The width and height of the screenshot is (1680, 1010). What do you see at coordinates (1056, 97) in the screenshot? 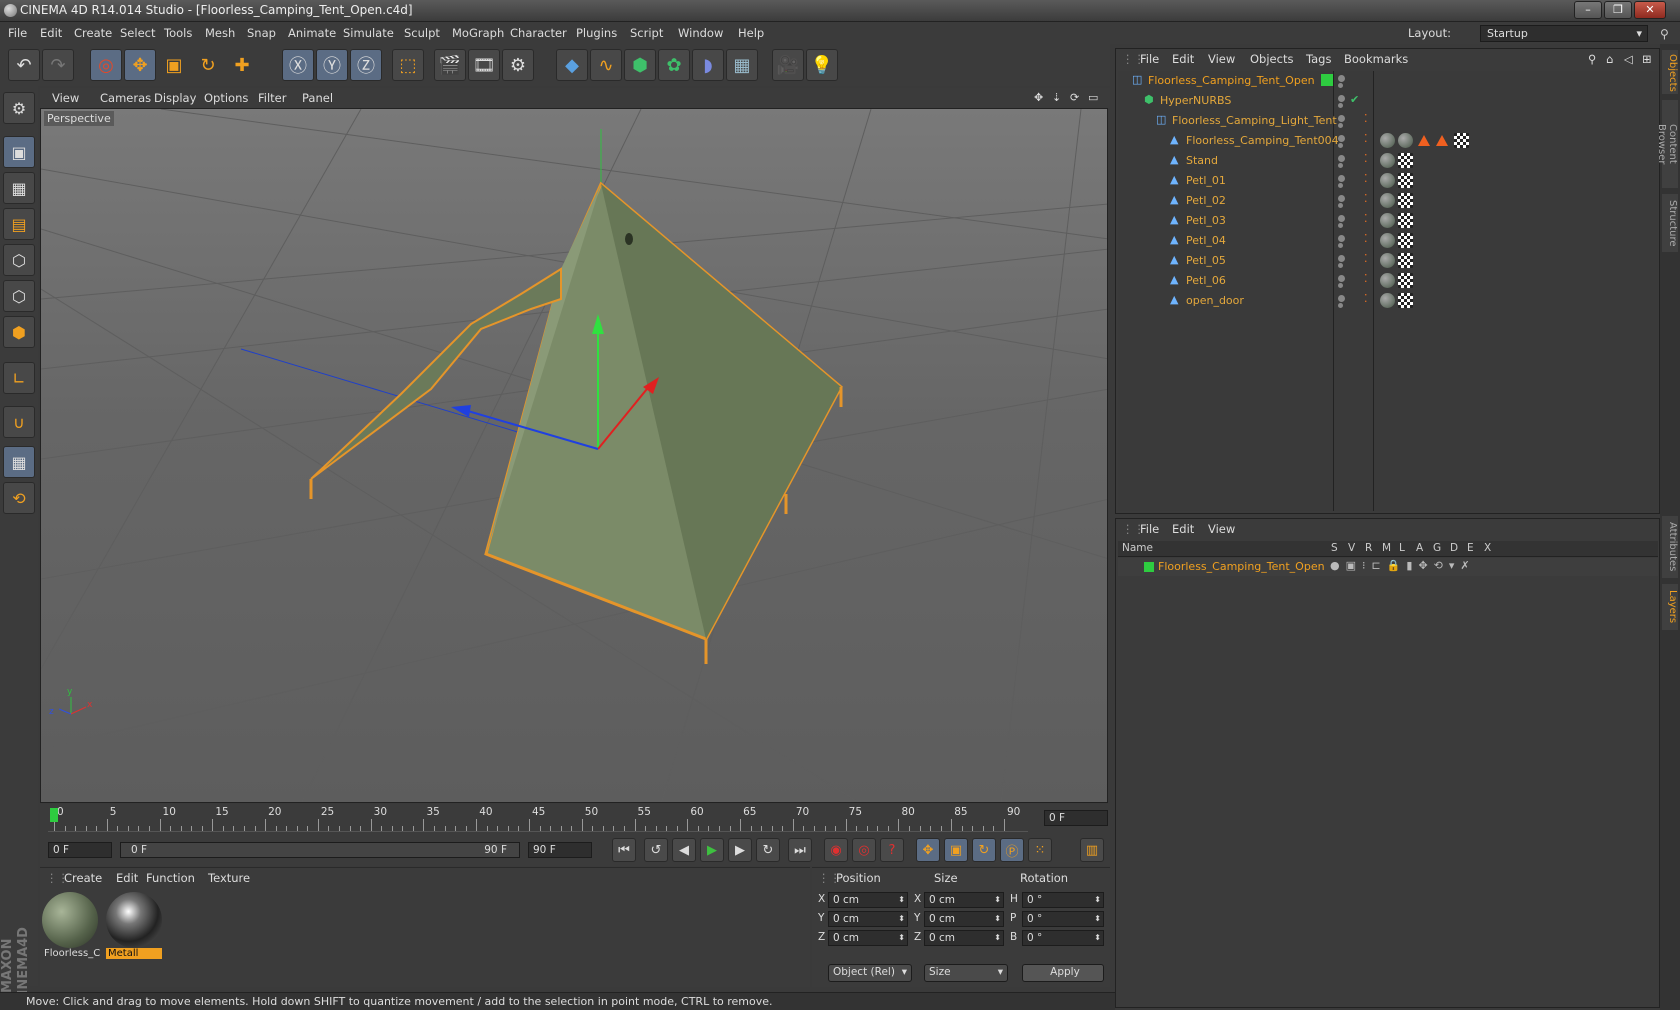
I see `viewport-zoom-icon: ⇣` at bounding box center [1056, 97].